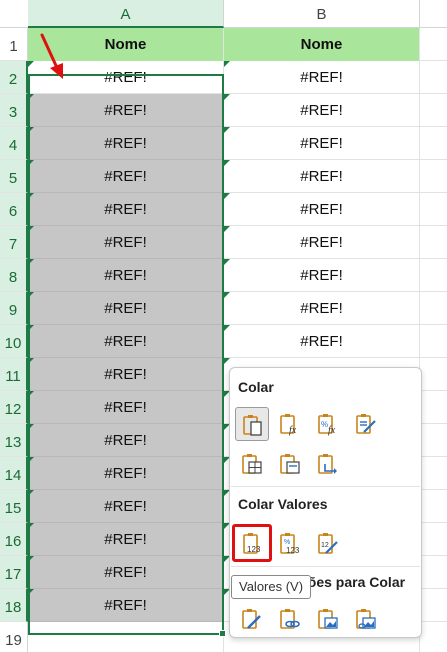 The image size is (447, 652). I want to click on row-header: 17, so click(14, 572).